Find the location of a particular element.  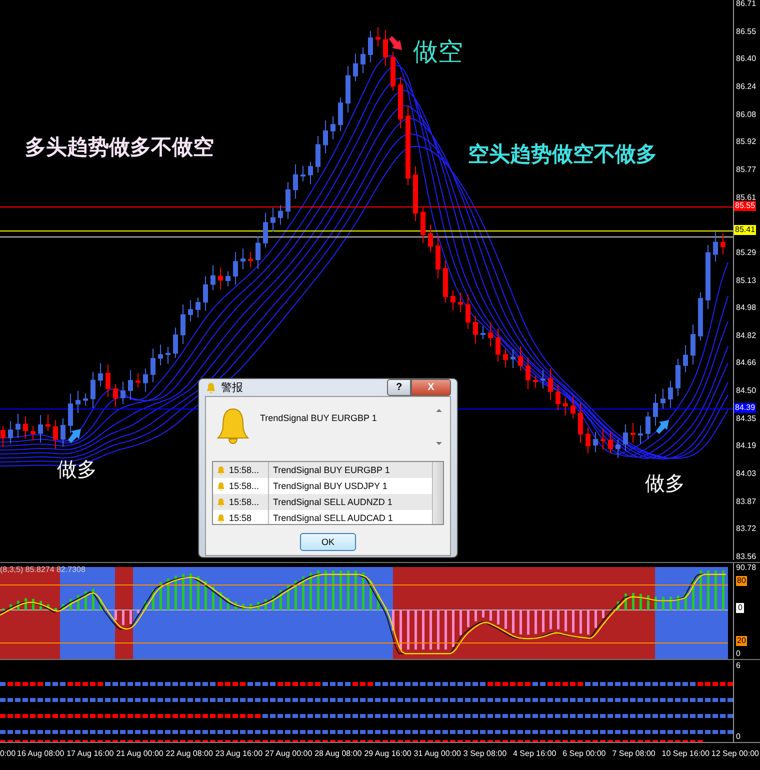

price-label: 86.71 is located at coordinates (746, 4).